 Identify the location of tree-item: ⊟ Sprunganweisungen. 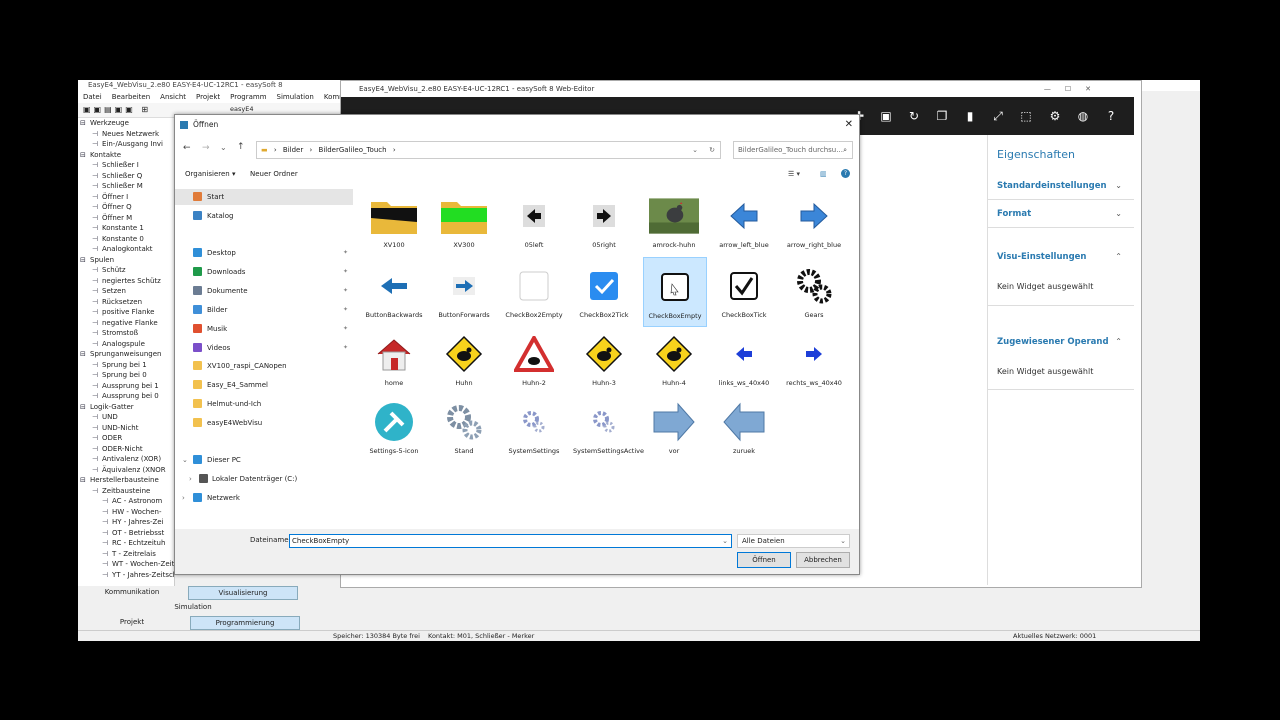
(121, 354).